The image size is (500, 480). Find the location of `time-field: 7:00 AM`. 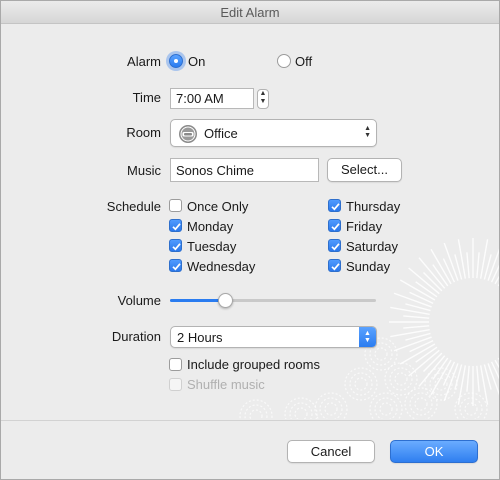

time-field: 7:00 AM is located at coordinates (212, 98).